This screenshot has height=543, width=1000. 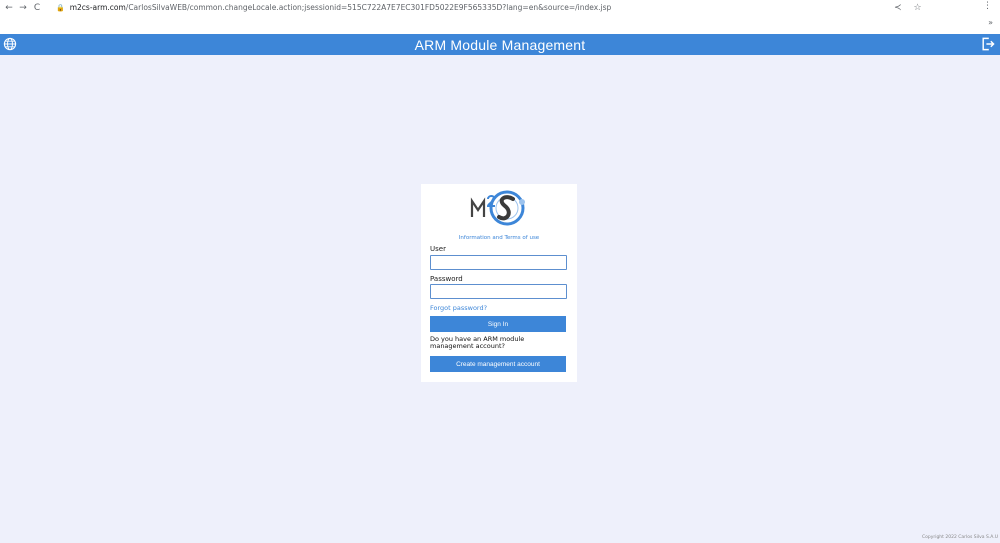 I want to click on password-input, so click(x=498, y=291).